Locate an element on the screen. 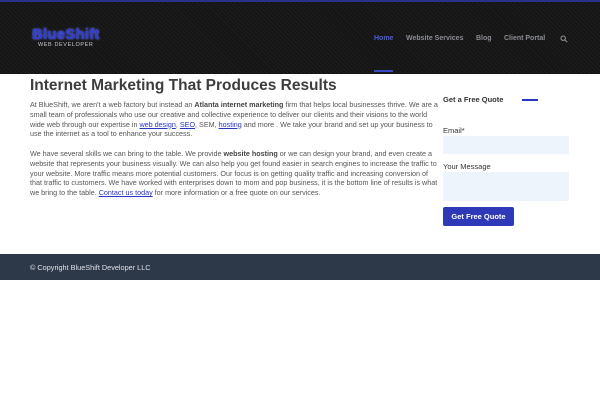 The width and height of the screenshot is (600, 400). nav-item-website-services: Website Services is located at coordinates (434, 39).